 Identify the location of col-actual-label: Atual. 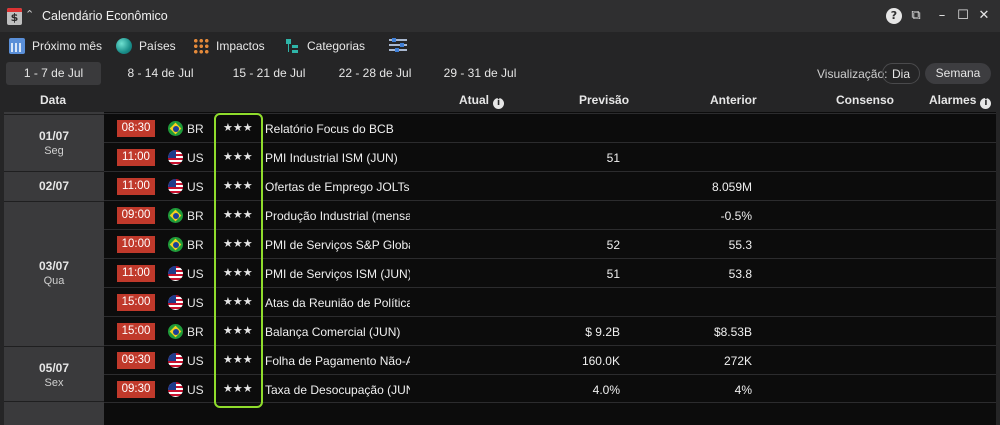
(474, 100).